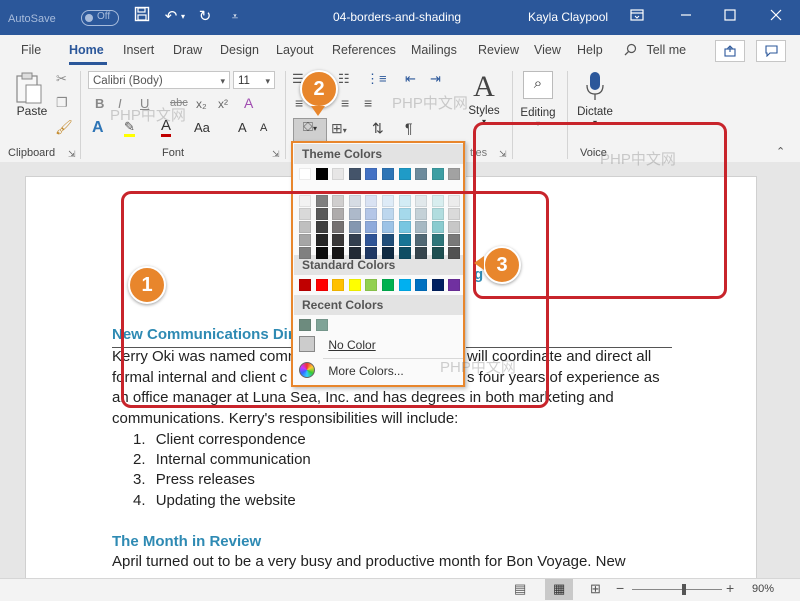 This screenshot has width=800, height=601. Describe the element at coordinates (378, 128) in the screenshot. I see `sort-icon: ⇅` at that location.